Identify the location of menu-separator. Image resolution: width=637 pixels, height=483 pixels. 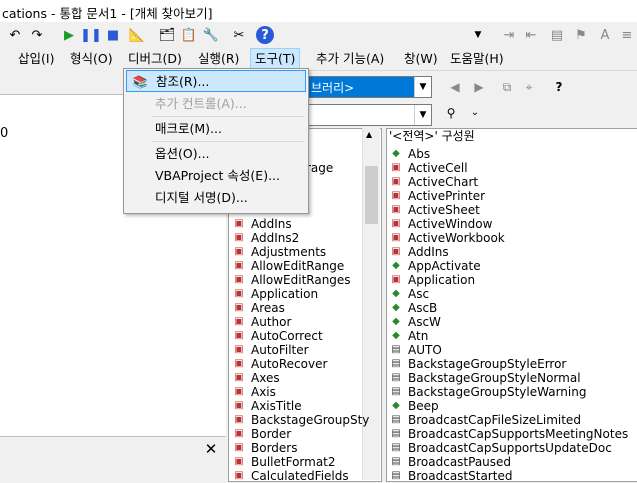
(228, 141).